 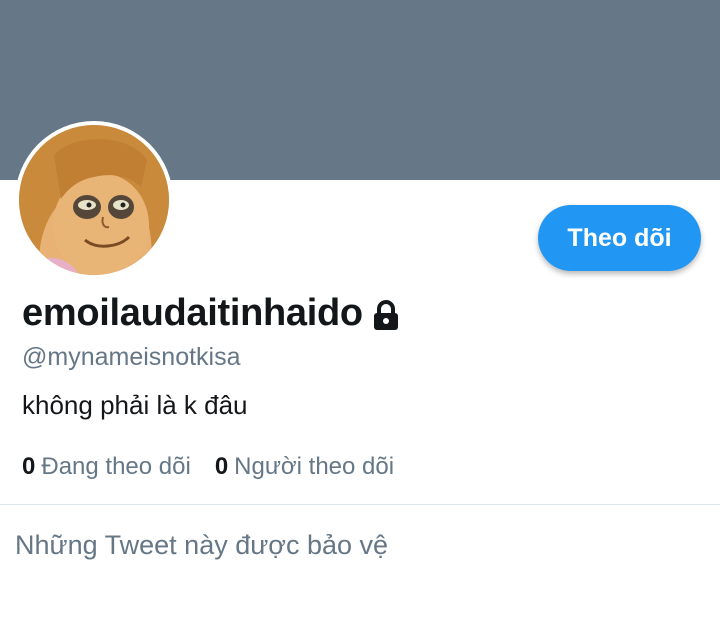 I want to click on avatar, so click(x=94, y=200).